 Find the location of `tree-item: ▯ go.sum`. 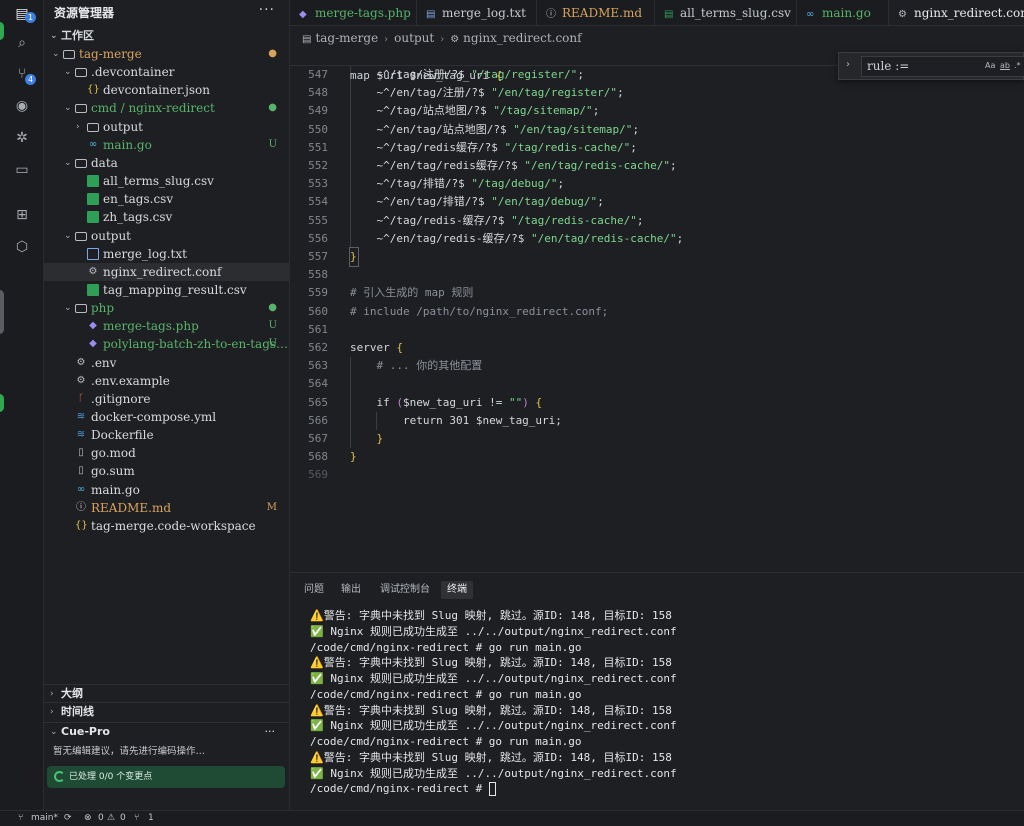

tree-item: ▯ go.sum is located at coordinates (166, 471).